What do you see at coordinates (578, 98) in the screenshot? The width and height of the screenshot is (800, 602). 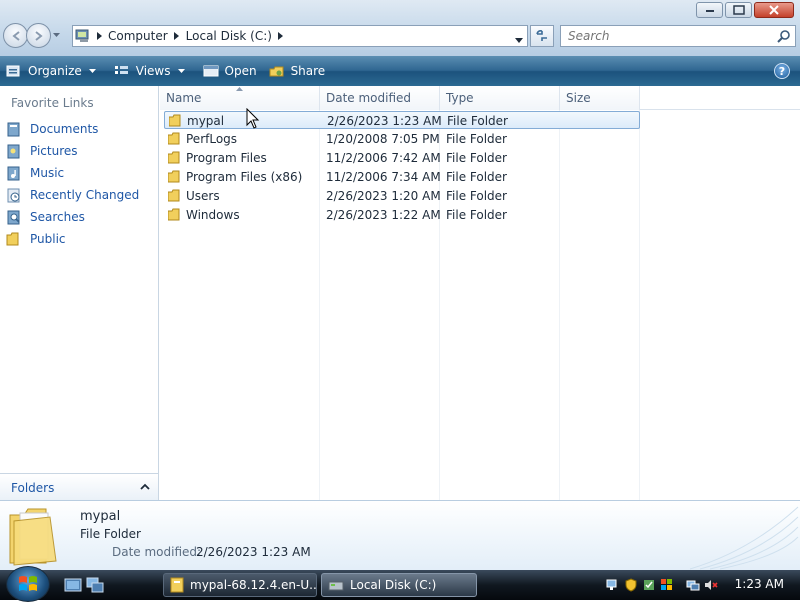 I see `column-header-label: Size` at bounding box center [578, 98].